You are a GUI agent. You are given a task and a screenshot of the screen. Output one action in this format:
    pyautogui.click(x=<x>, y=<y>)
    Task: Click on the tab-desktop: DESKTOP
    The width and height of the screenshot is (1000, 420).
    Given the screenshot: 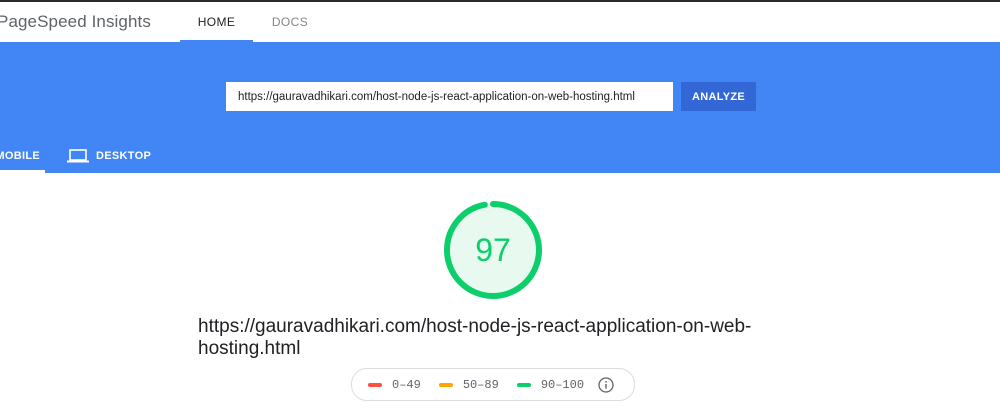 What is the action you would take?
    pyautogui.click(x=109, y=155)
    